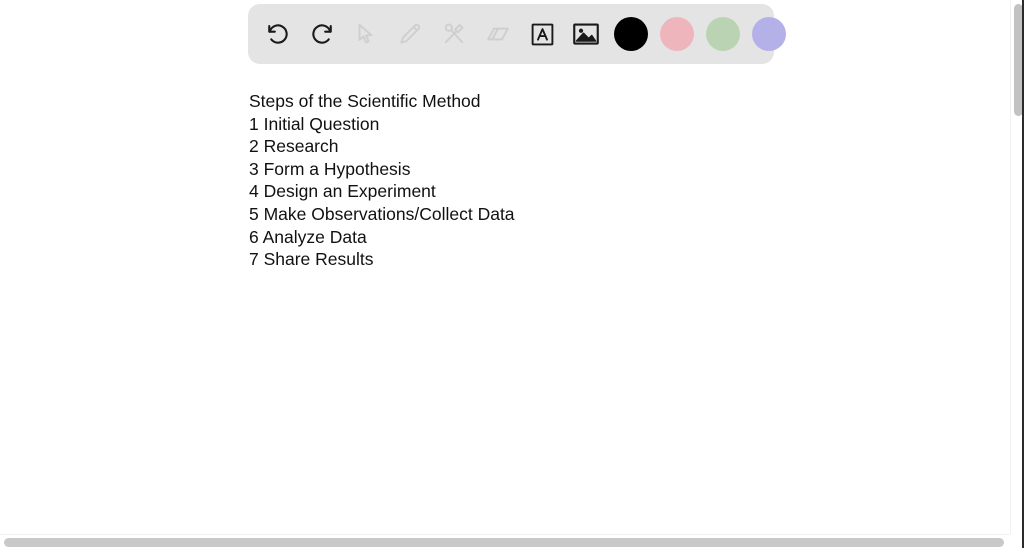 The image size is (1024, 548). Describe the element at coordinates (542, 34) in the screenshot. I see `text-icon` at that location.